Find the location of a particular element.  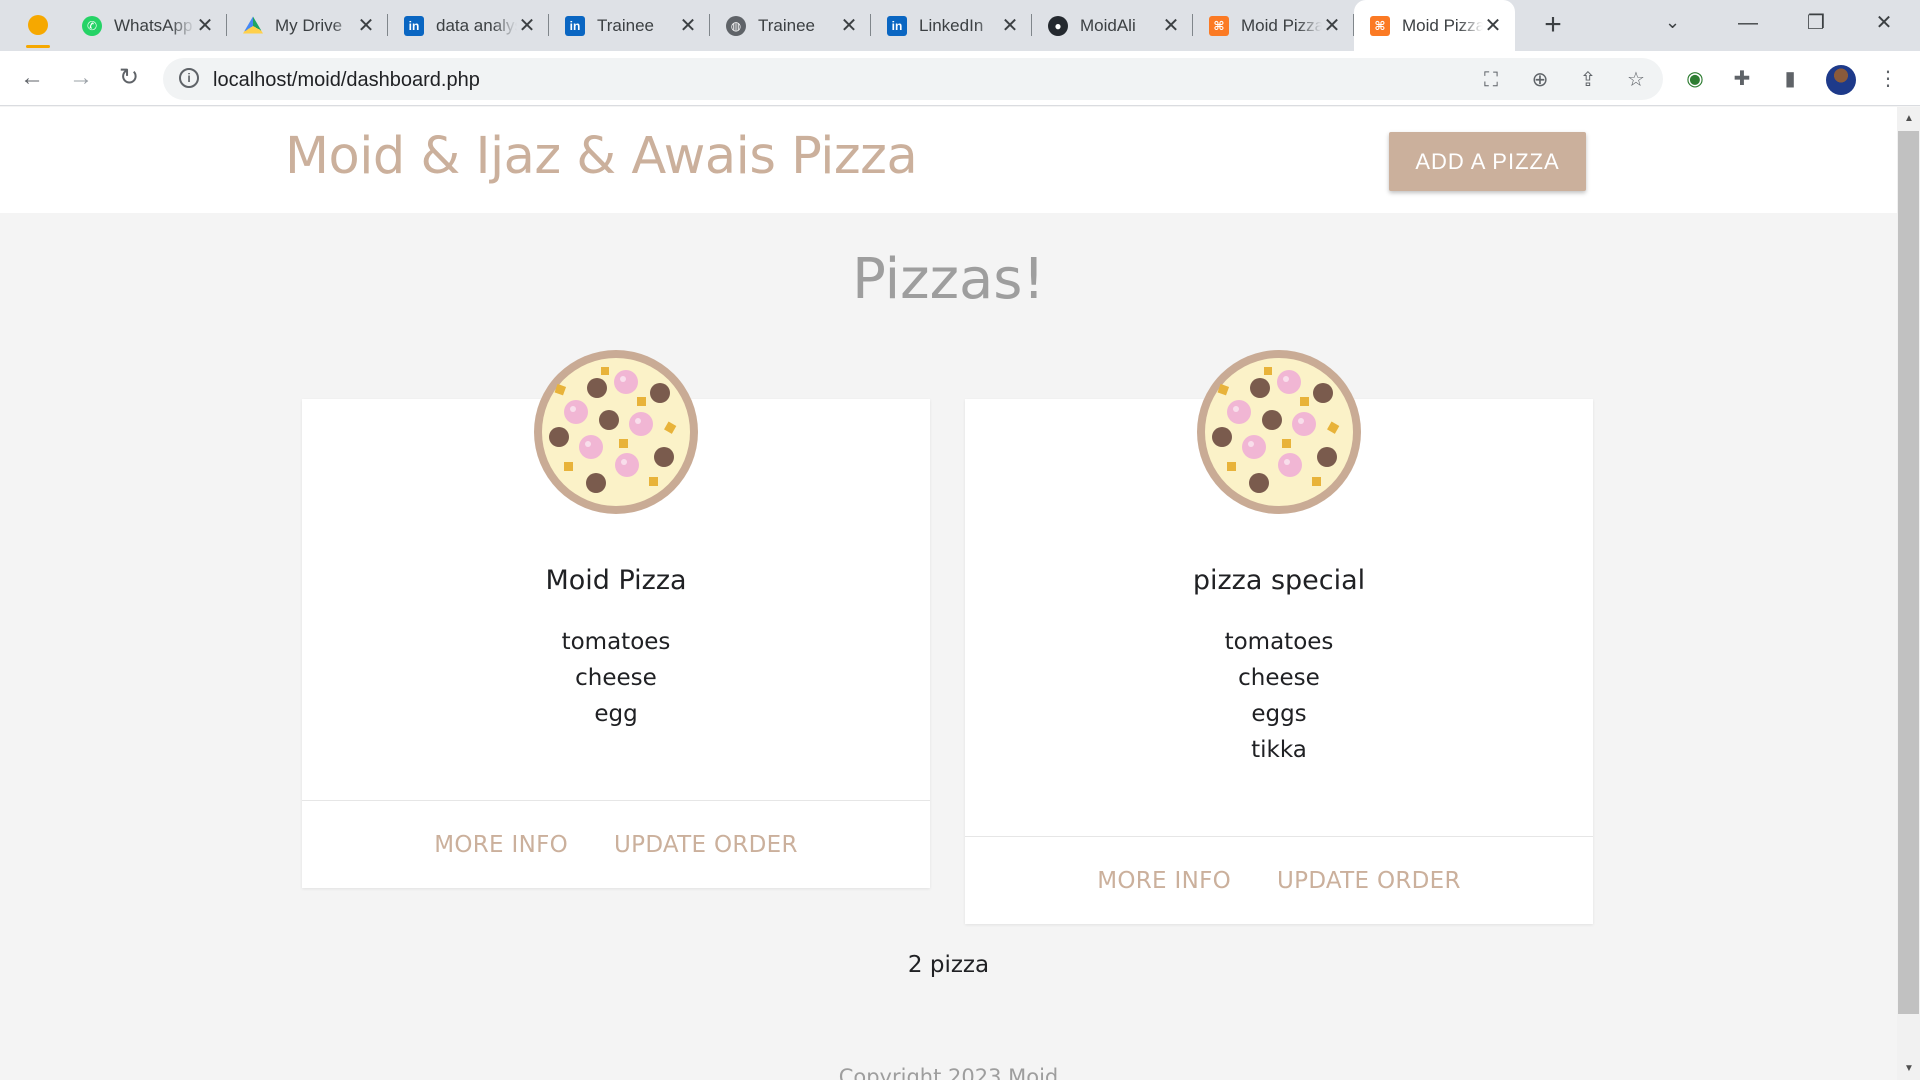

tab-trainee-web: ◍ Trainee ✕ is located at coordinates (790, 25).